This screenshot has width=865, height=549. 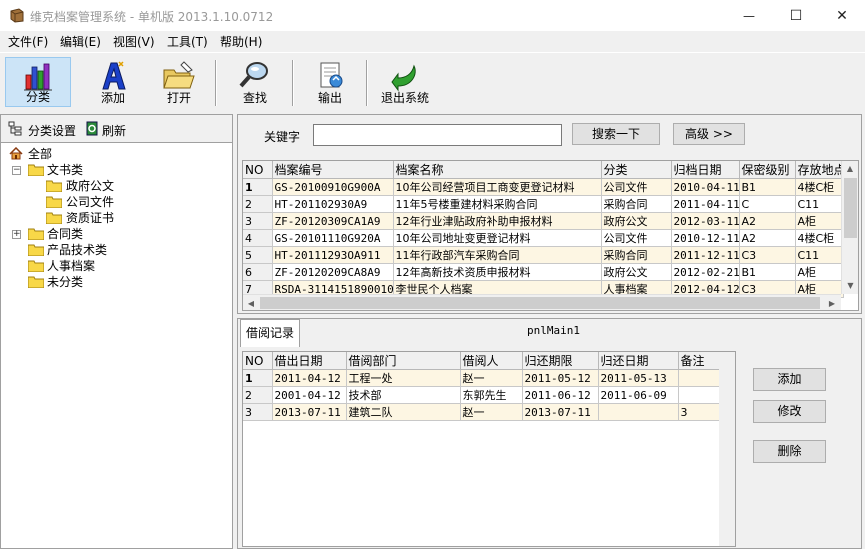 I want to click on borrow-cell: 2011-06-12, so click(x=560, y=395).